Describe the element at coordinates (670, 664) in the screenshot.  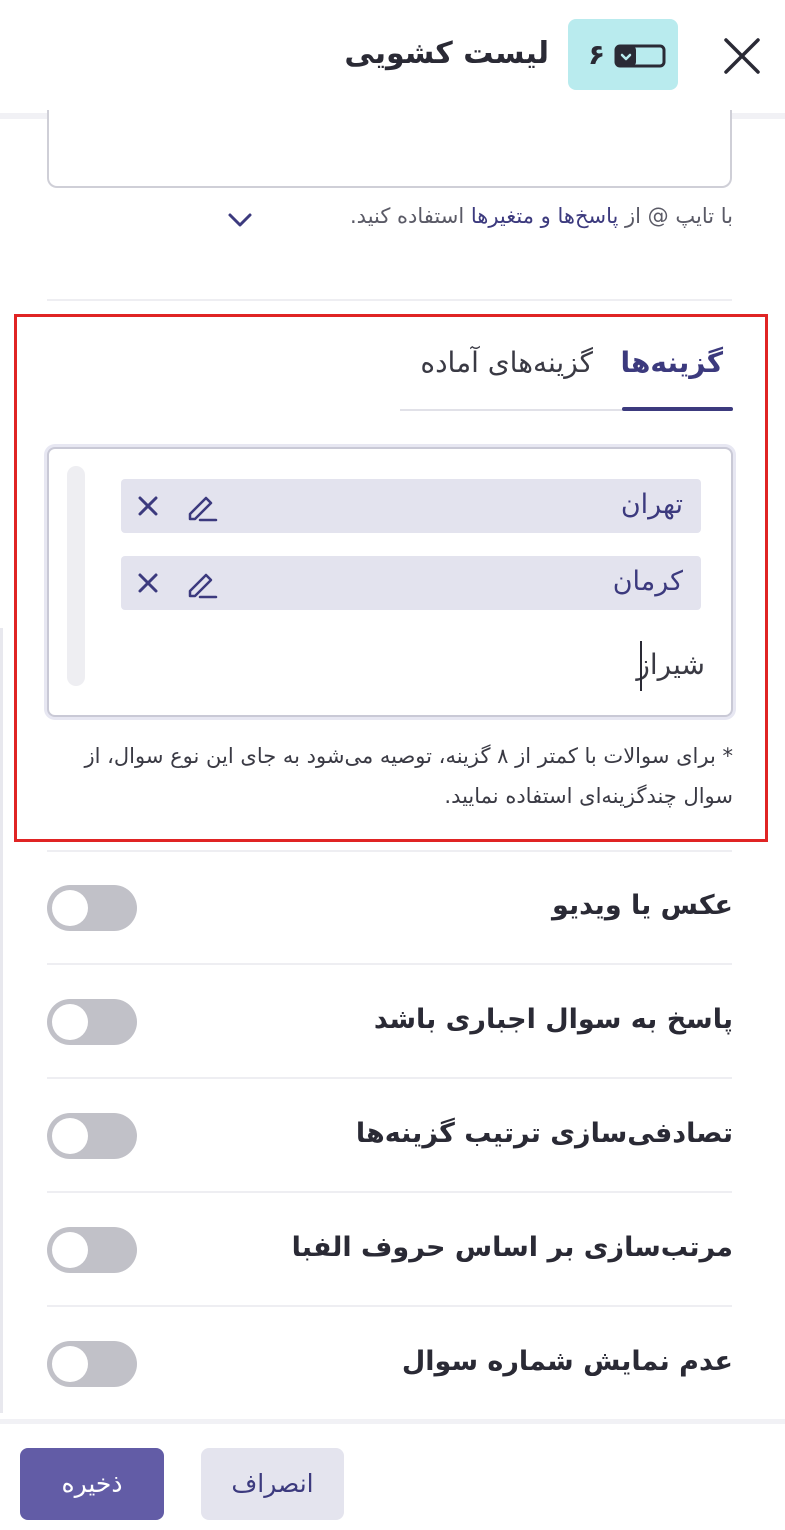
I see `new-option-input: شیراز` at that location.